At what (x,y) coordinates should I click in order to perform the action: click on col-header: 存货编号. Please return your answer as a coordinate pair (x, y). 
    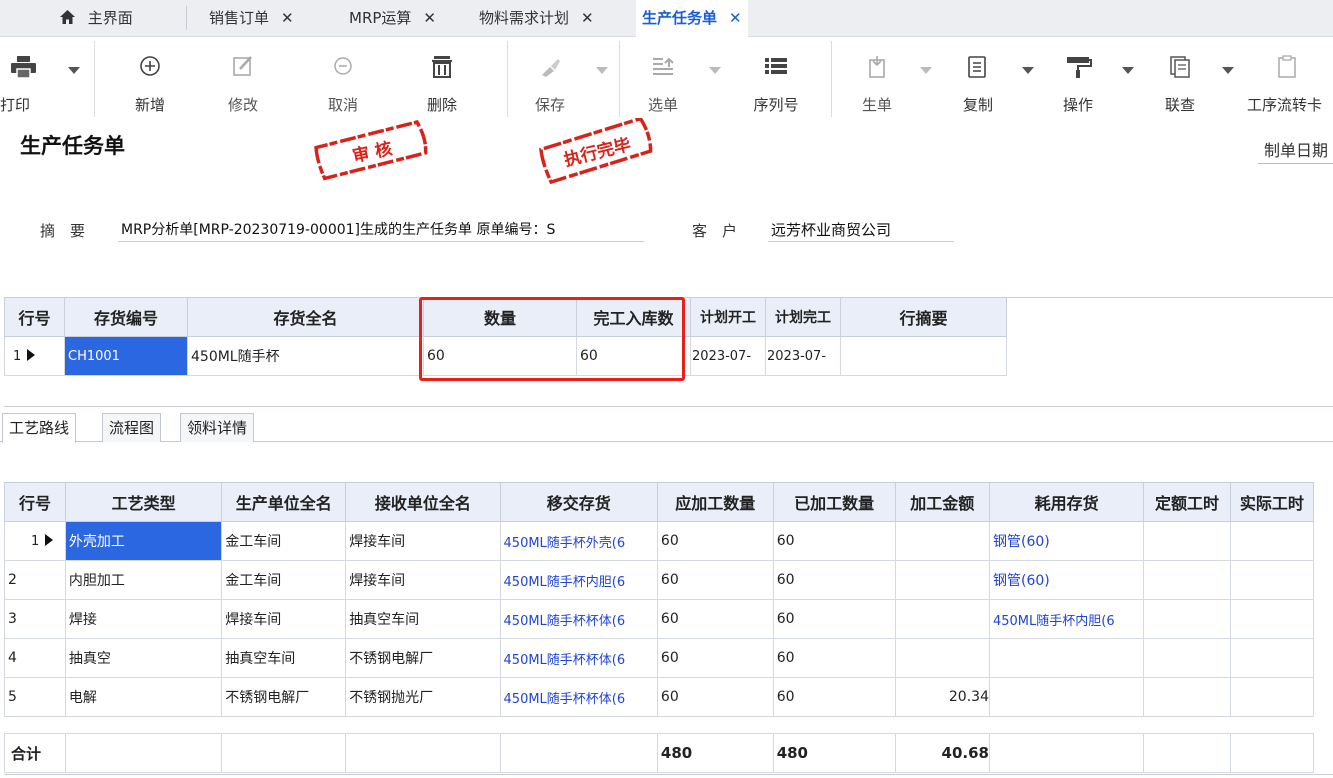
    Looking at the image, I should click on (126, 317).